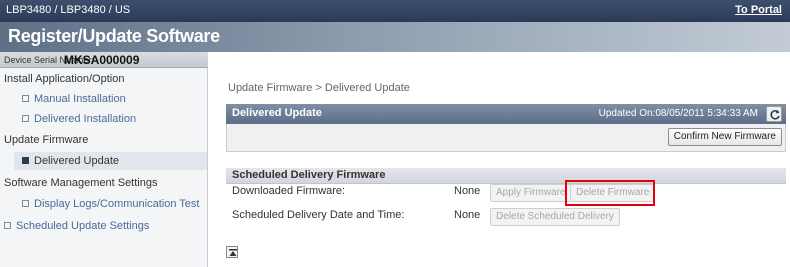 This screenshot has width=790, height=267. Describe the element at coordinates (80, 183) in the screenshot. I see `sidebar-section-software-management: Software Management Settings` at that location.